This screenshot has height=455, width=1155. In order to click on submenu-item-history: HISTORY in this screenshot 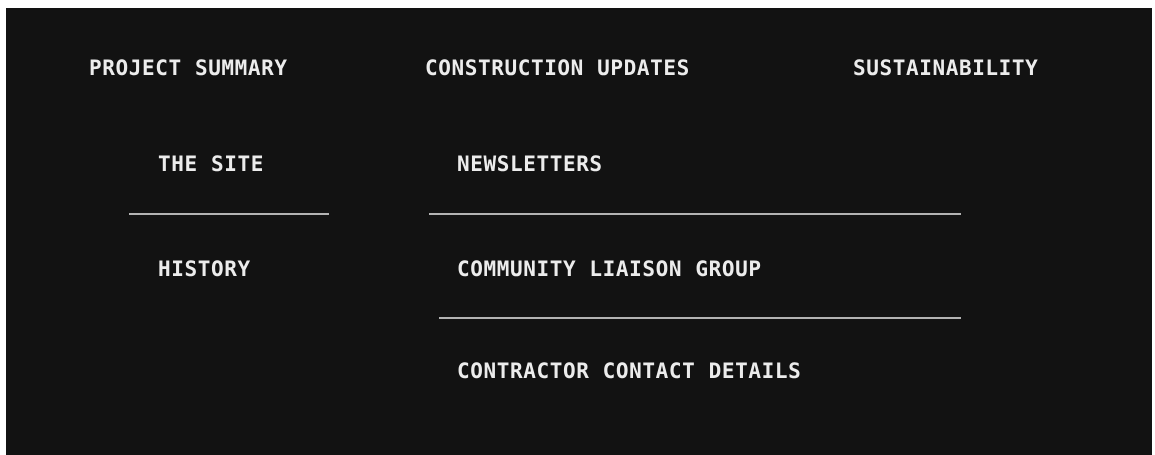, I will do `click(204, 269)`.